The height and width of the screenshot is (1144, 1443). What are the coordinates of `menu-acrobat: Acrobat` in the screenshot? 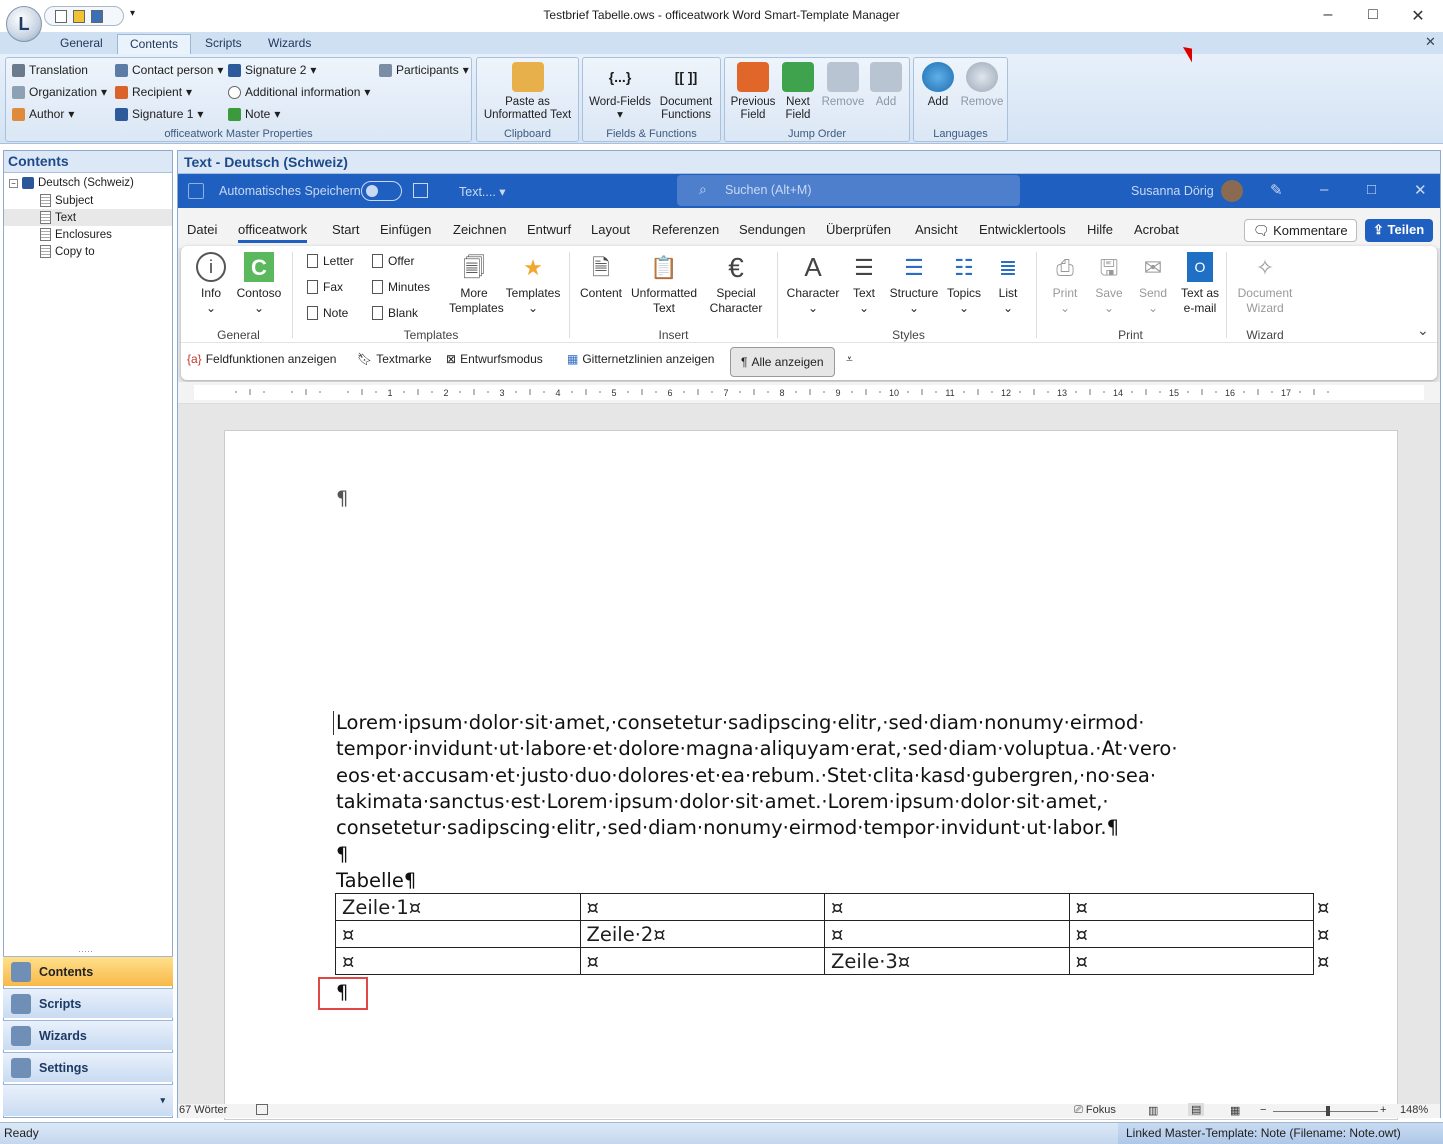 It's located at (1156, 229).